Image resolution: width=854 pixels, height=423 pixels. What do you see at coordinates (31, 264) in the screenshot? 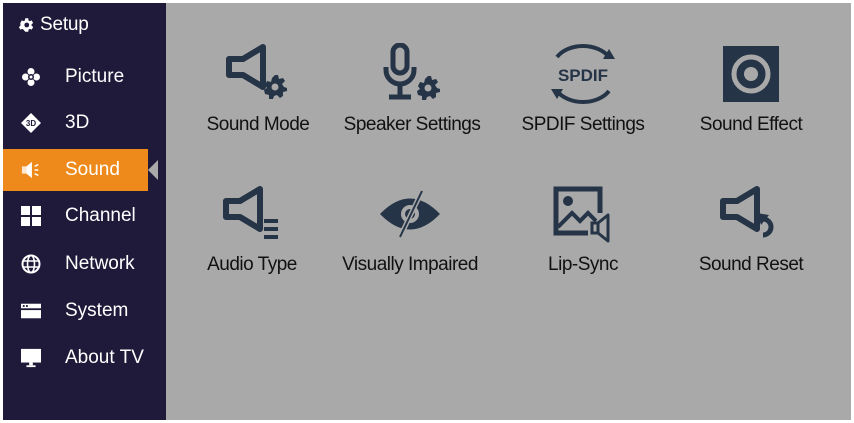
I see `globe-icon` at bounding box center [31, 264].